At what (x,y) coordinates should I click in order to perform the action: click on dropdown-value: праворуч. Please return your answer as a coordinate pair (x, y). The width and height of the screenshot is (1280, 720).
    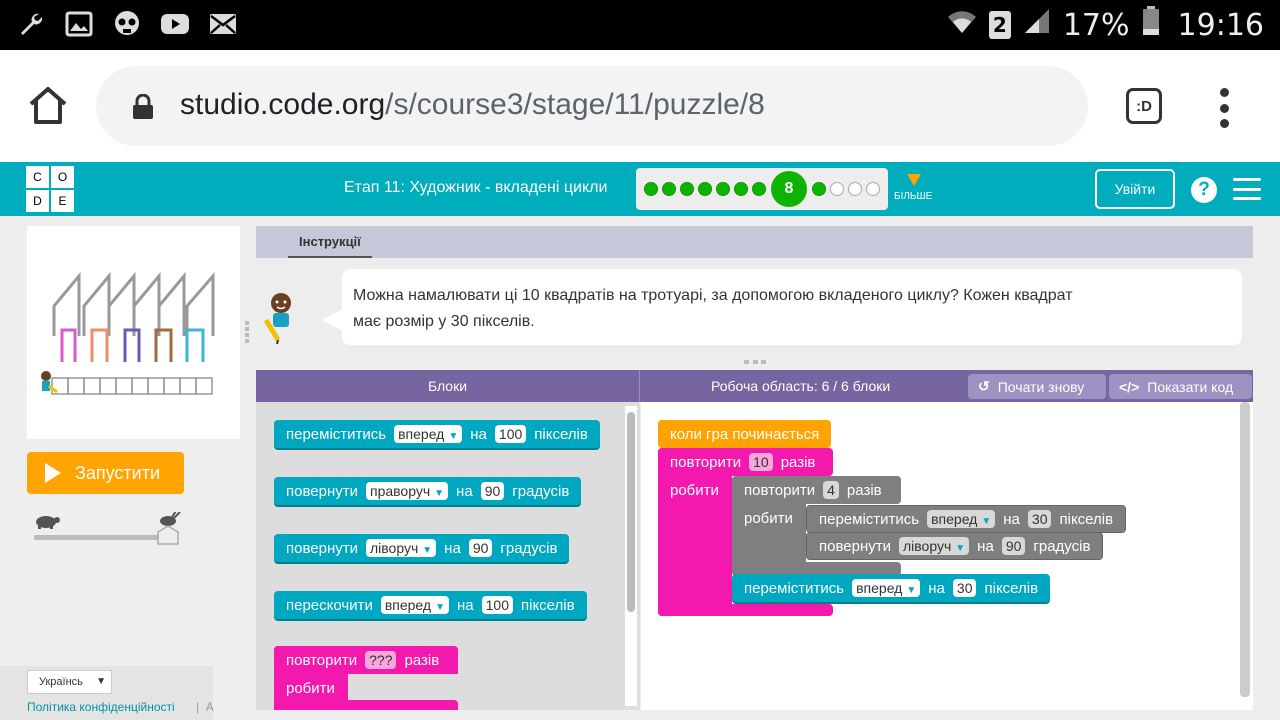
    Looking at the image, I should click on (400, 491).